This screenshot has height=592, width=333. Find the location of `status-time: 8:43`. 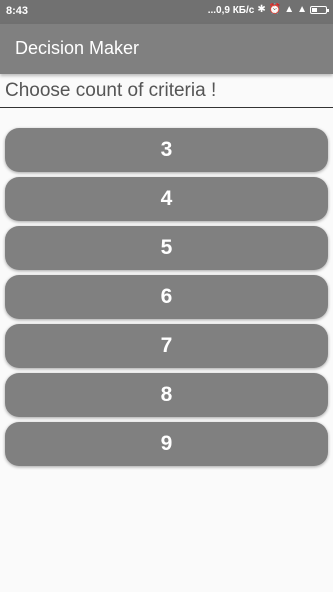

status-time: 8:43 is located at coordinates (17, 11).